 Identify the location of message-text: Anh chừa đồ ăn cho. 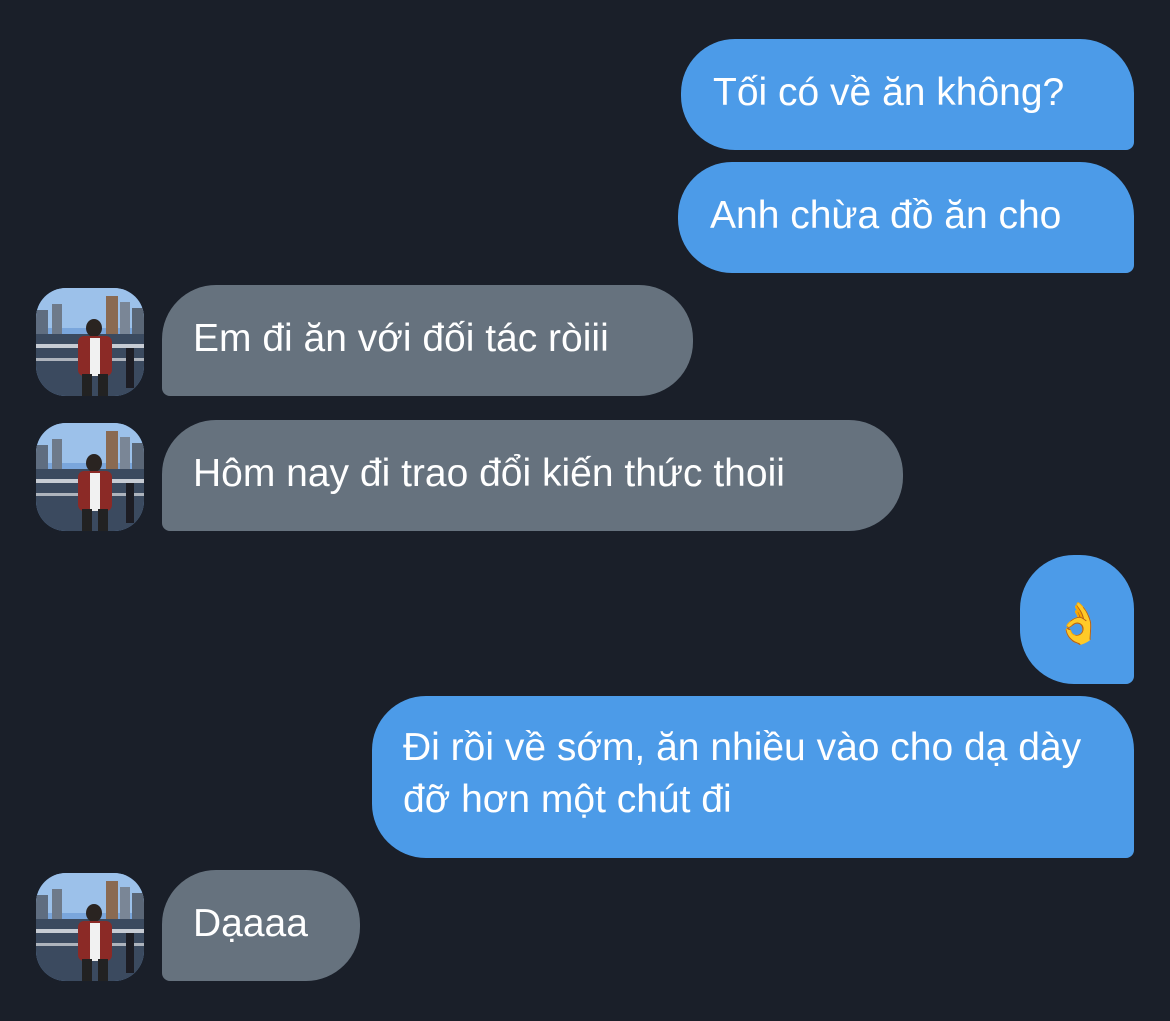
(886, 215).